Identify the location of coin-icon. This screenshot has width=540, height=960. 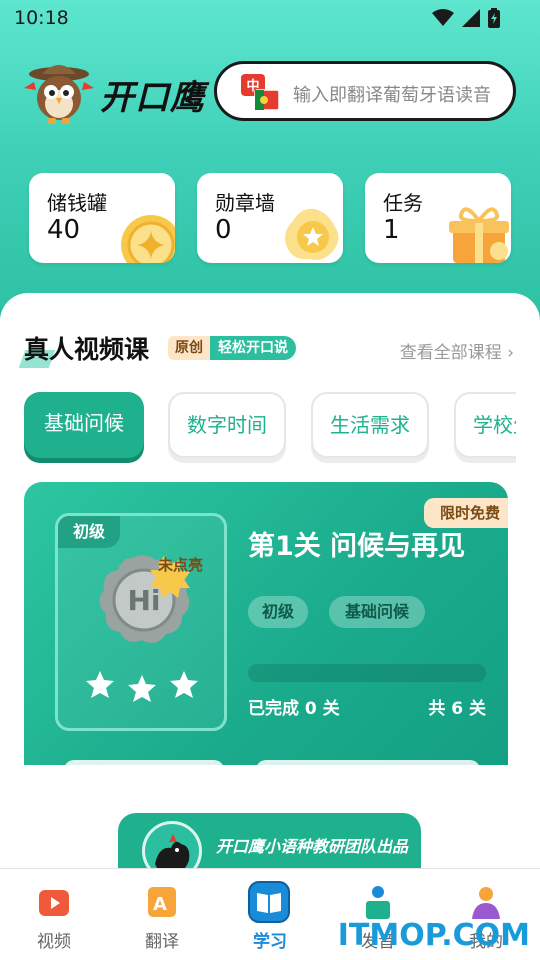
(148, 239).